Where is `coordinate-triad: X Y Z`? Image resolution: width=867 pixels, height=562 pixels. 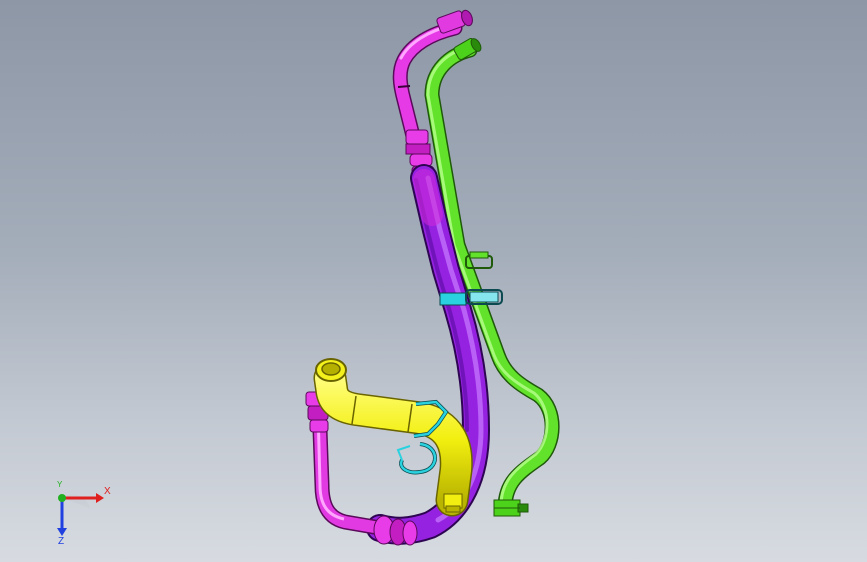
coordinate-triad: X Y Z is located at coordinates (80, 515).